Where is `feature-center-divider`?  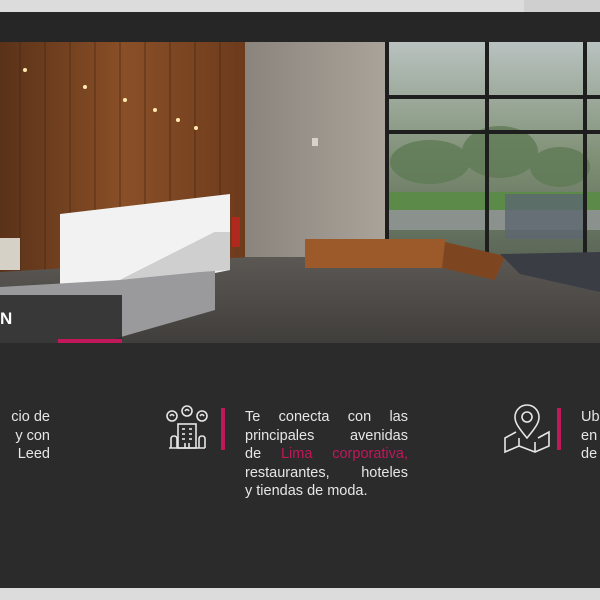
feature-center-divider is located at coordinates (223, 429).